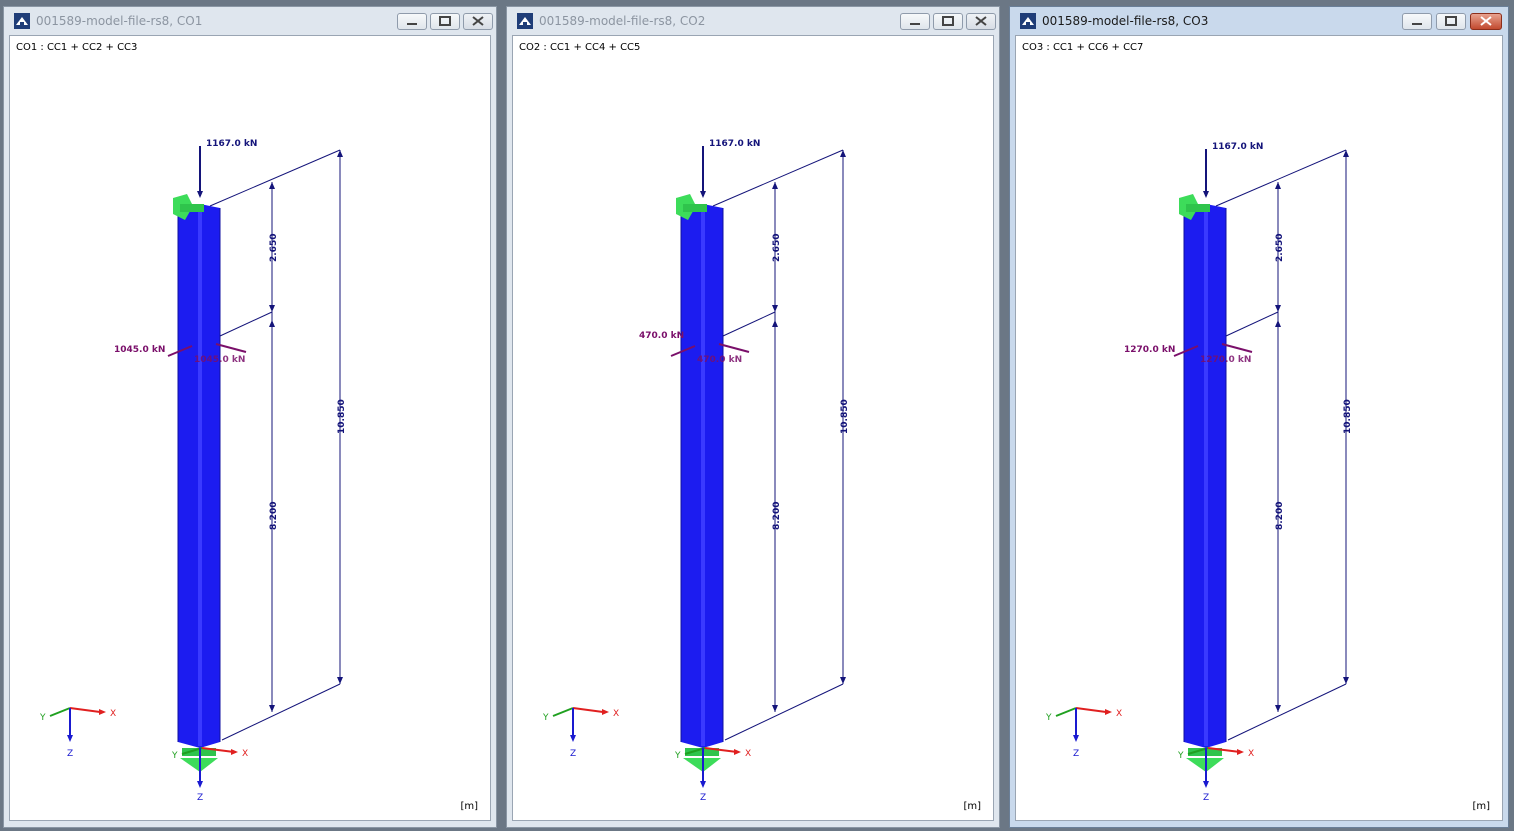 The width and height of the screenshot is (1514, 831). I want to click on side-load-left-label: 470.0 kN, so click(661, 336).